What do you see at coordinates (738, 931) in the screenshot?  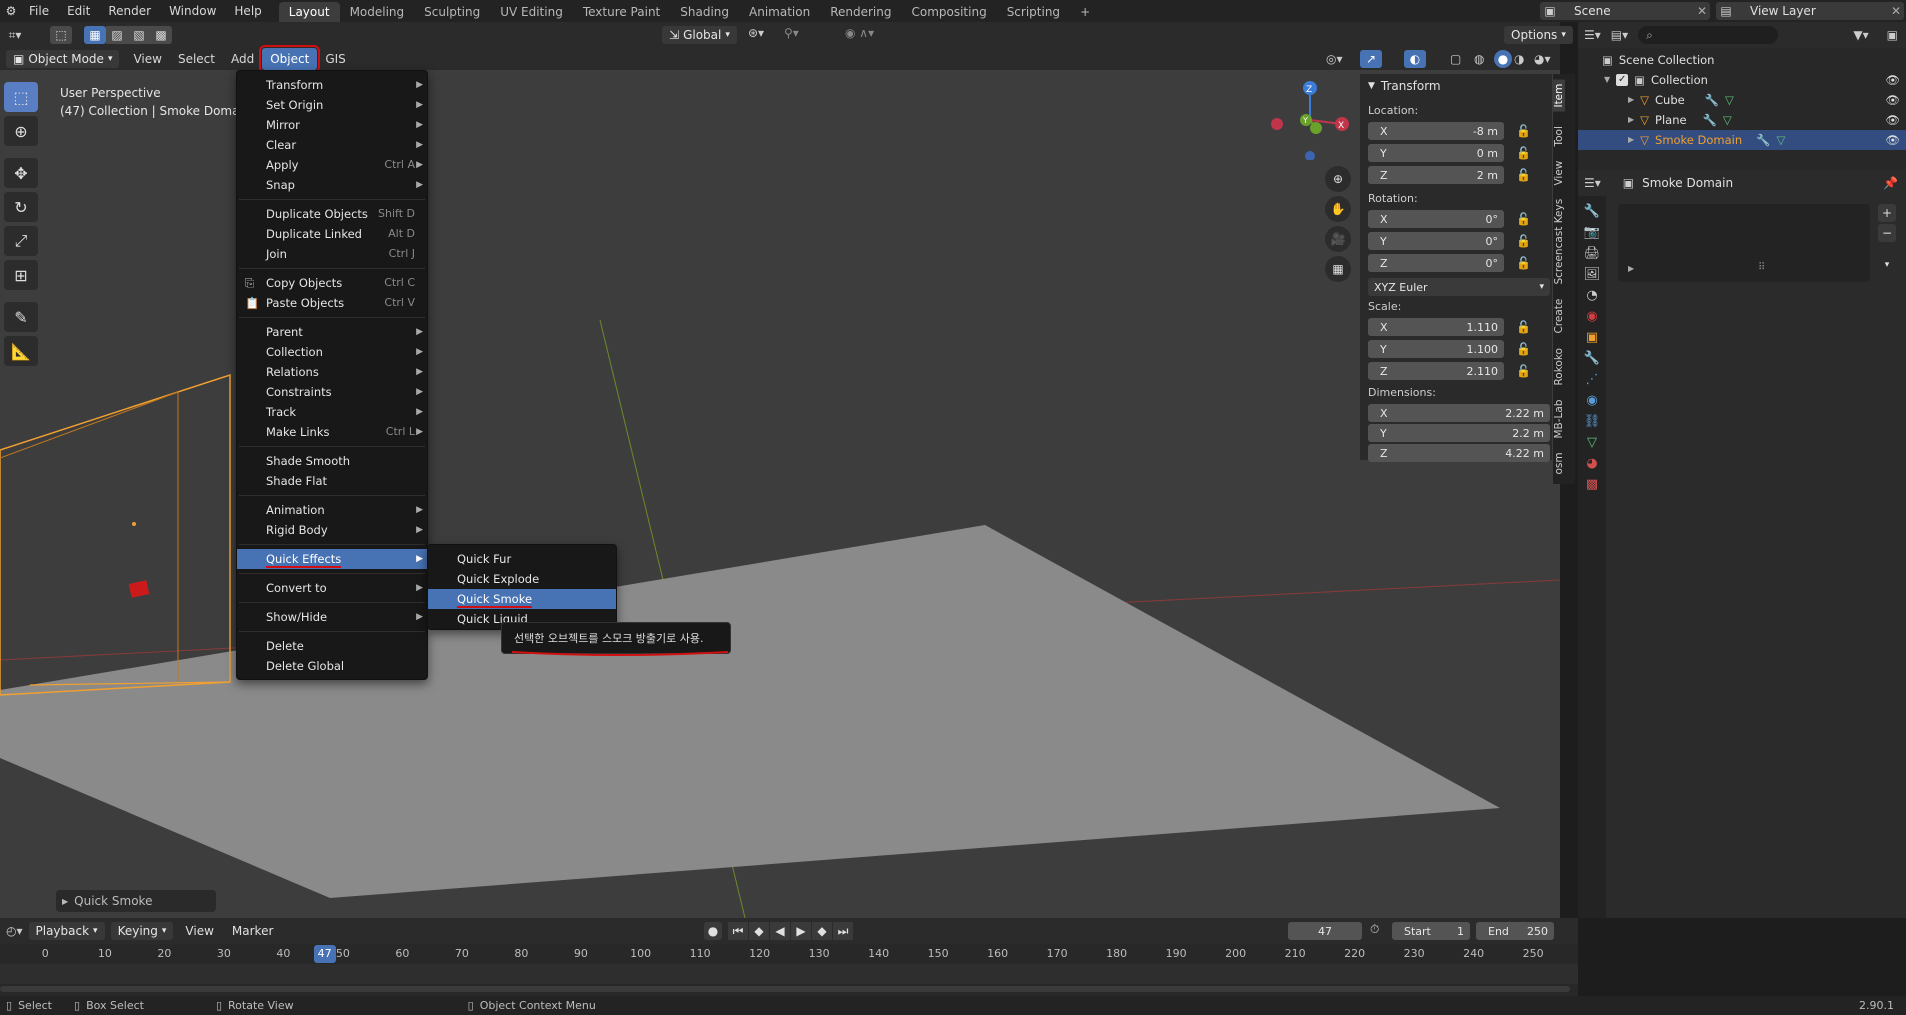 I see `jump-start-icon: ⏮` at bounding box center [738, 931].